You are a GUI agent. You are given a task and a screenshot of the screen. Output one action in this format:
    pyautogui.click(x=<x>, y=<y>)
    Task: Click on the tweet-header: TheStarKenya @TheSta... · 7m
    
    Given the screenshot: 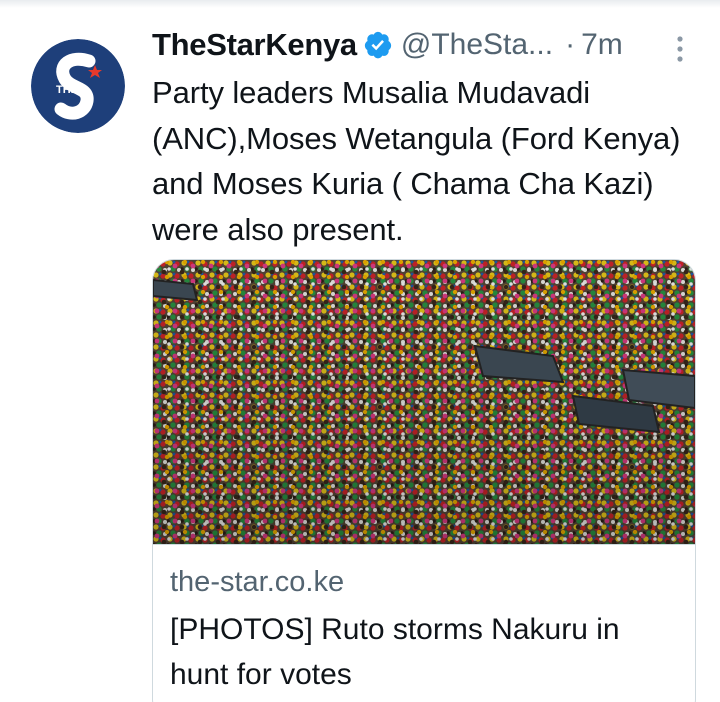 What is the action you would take?
    pyautogui.click(x=426, y=45)
    